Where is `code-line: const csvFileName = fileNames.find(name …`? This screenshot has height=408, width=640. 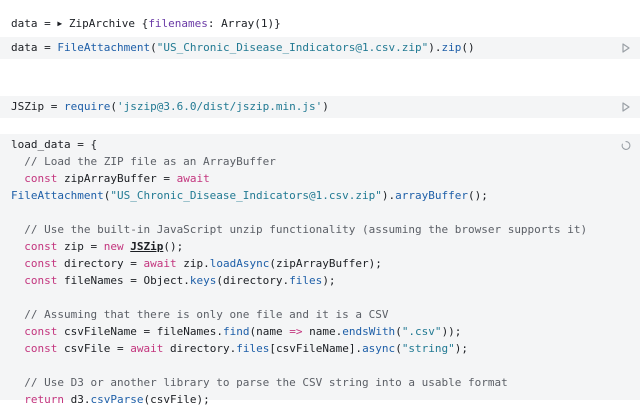 code-line: const csvFileName = fileNames.find(name … is located at coordinates (243, 331).